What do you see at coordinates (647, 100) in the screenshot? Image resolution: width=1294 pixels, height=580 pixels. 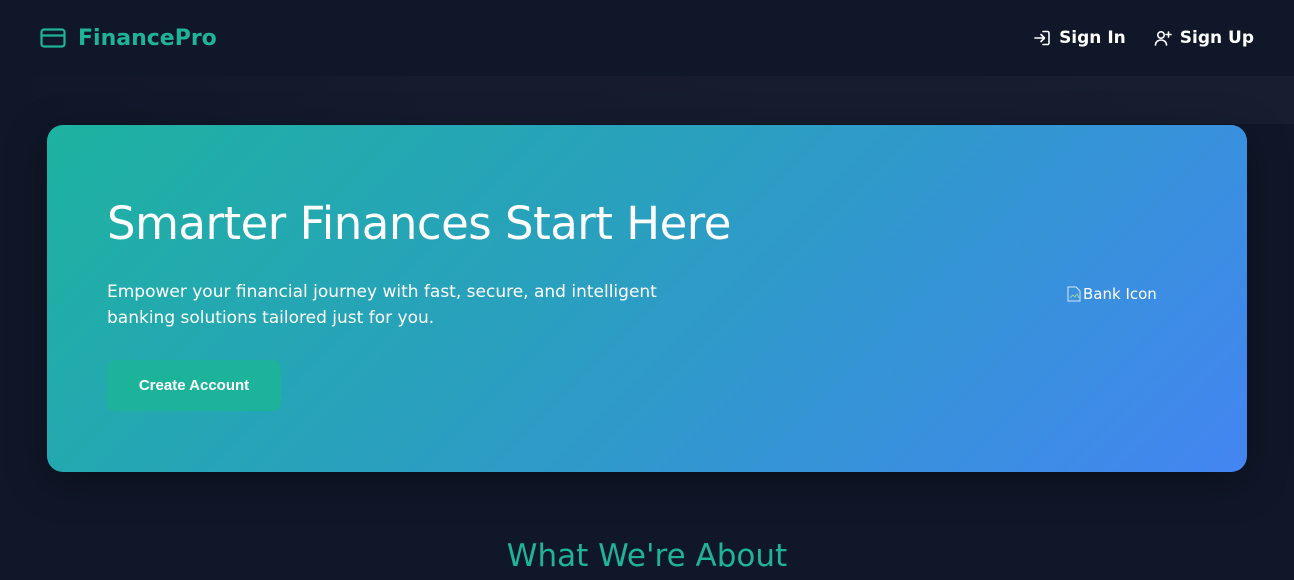 I see `header-shadow-band` at bounding box center [647, 100].